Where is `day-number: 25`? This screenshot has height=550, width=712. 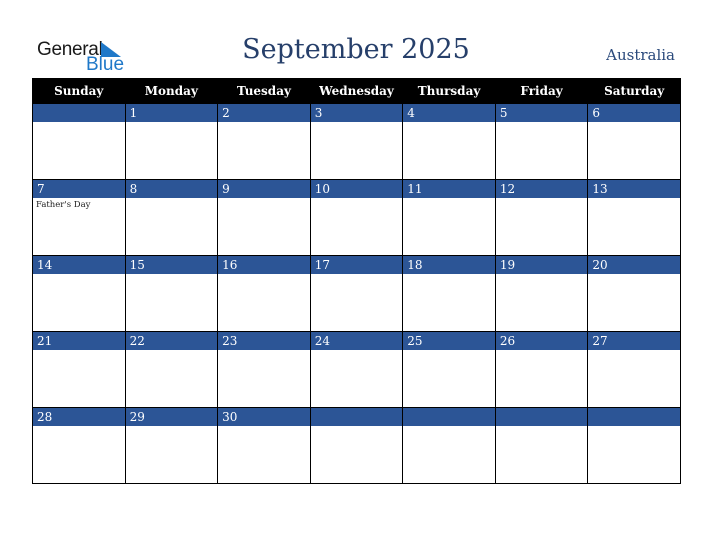
day-number: 25 is located at coordinates (449, 341).